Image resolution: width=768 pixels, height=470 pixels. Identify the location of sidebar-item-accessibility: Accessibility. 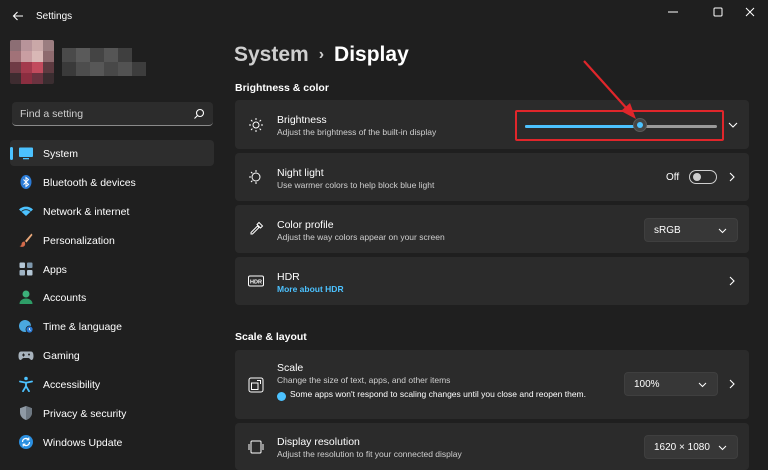
(112, 384).